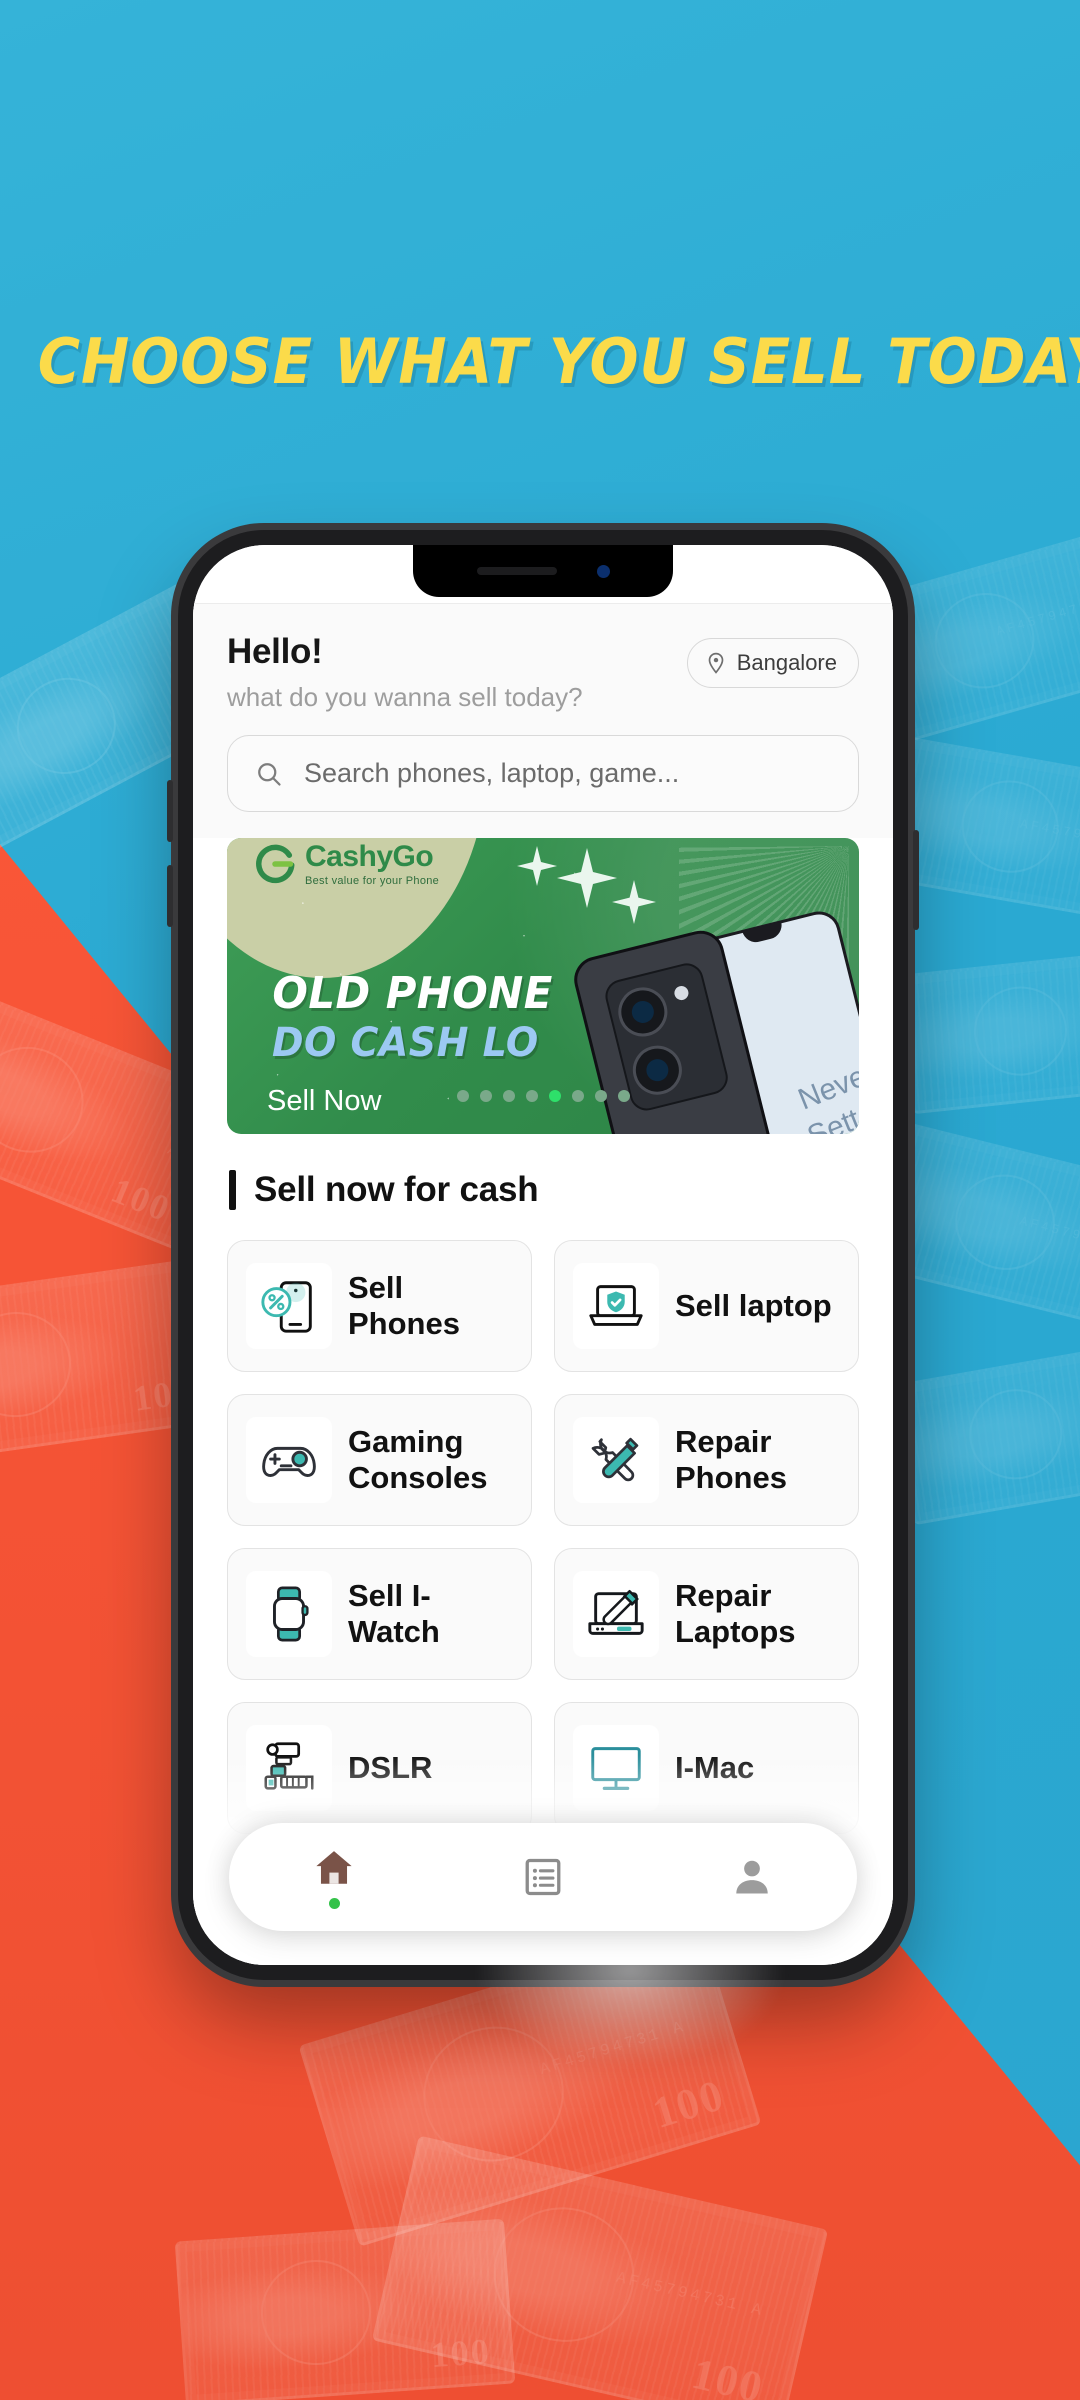  I want to click on wrench-screwdriver-icon, so click(616, 1460).